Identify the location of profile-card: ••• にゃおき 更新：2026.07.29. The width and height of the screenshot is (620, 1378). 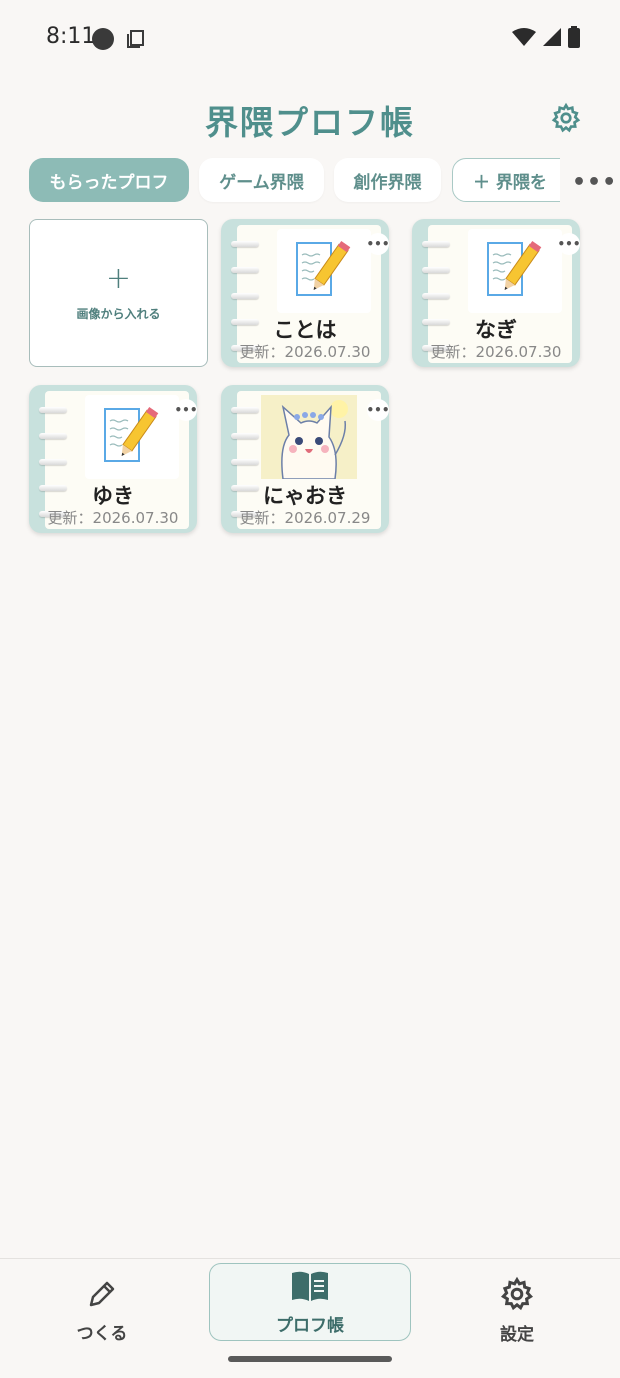
(305, 459).